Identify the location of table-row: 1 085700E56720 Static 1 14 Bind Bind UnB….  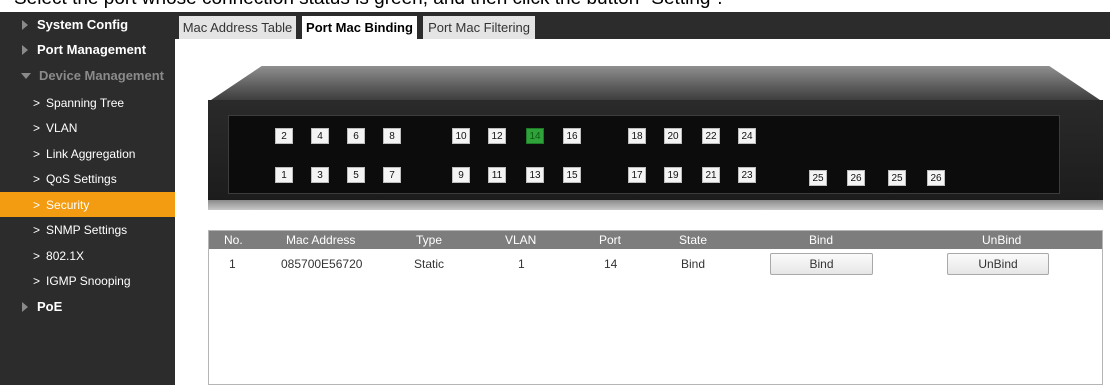
(655, 264).